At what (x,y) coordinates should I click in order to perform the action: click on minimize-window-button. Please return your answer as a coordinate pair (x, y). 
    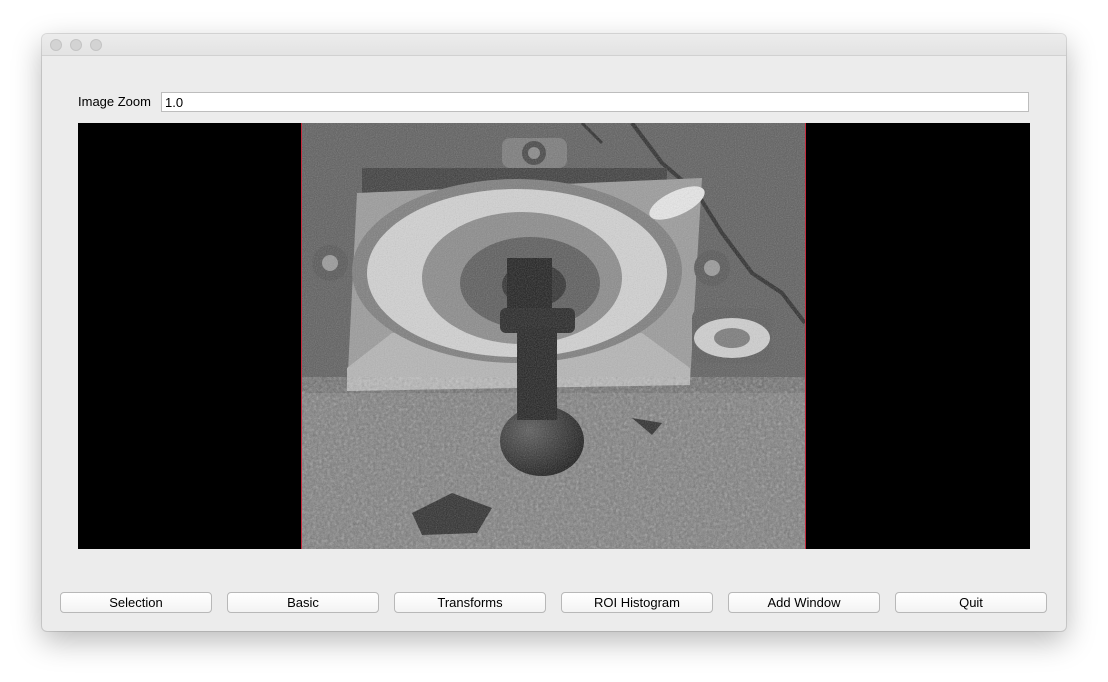
    Looking at the image, I should click on (76, 45).